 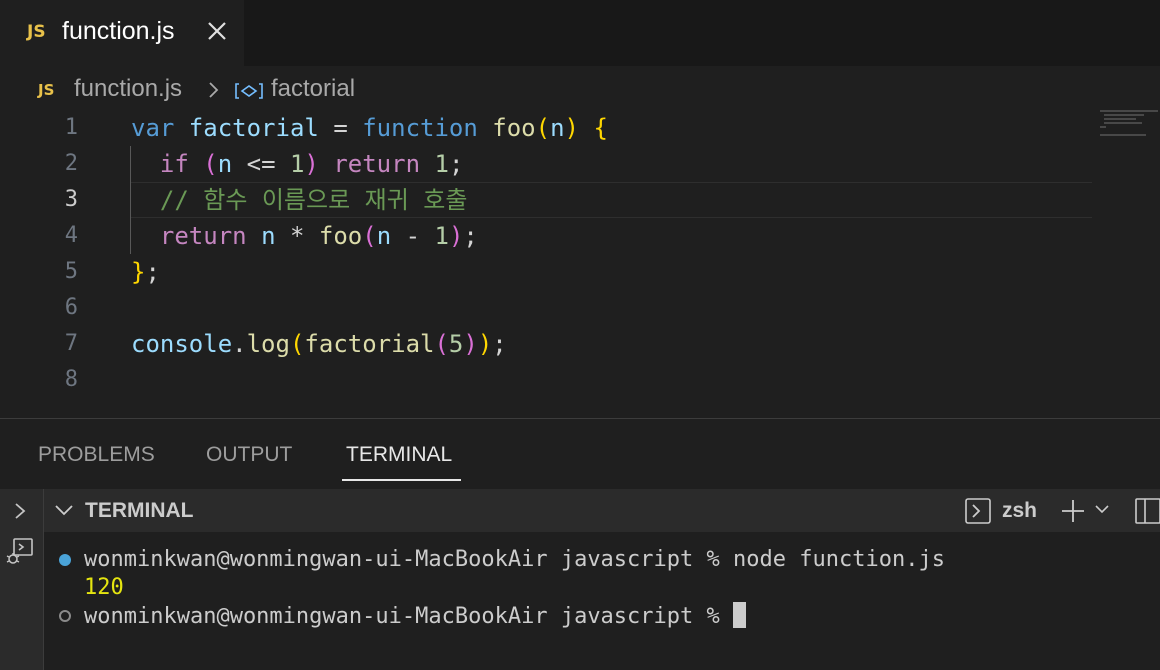 What do you see at coordinates (239, 344) in the screenshot?
I see `token: .` at bounding box center [239, 344].